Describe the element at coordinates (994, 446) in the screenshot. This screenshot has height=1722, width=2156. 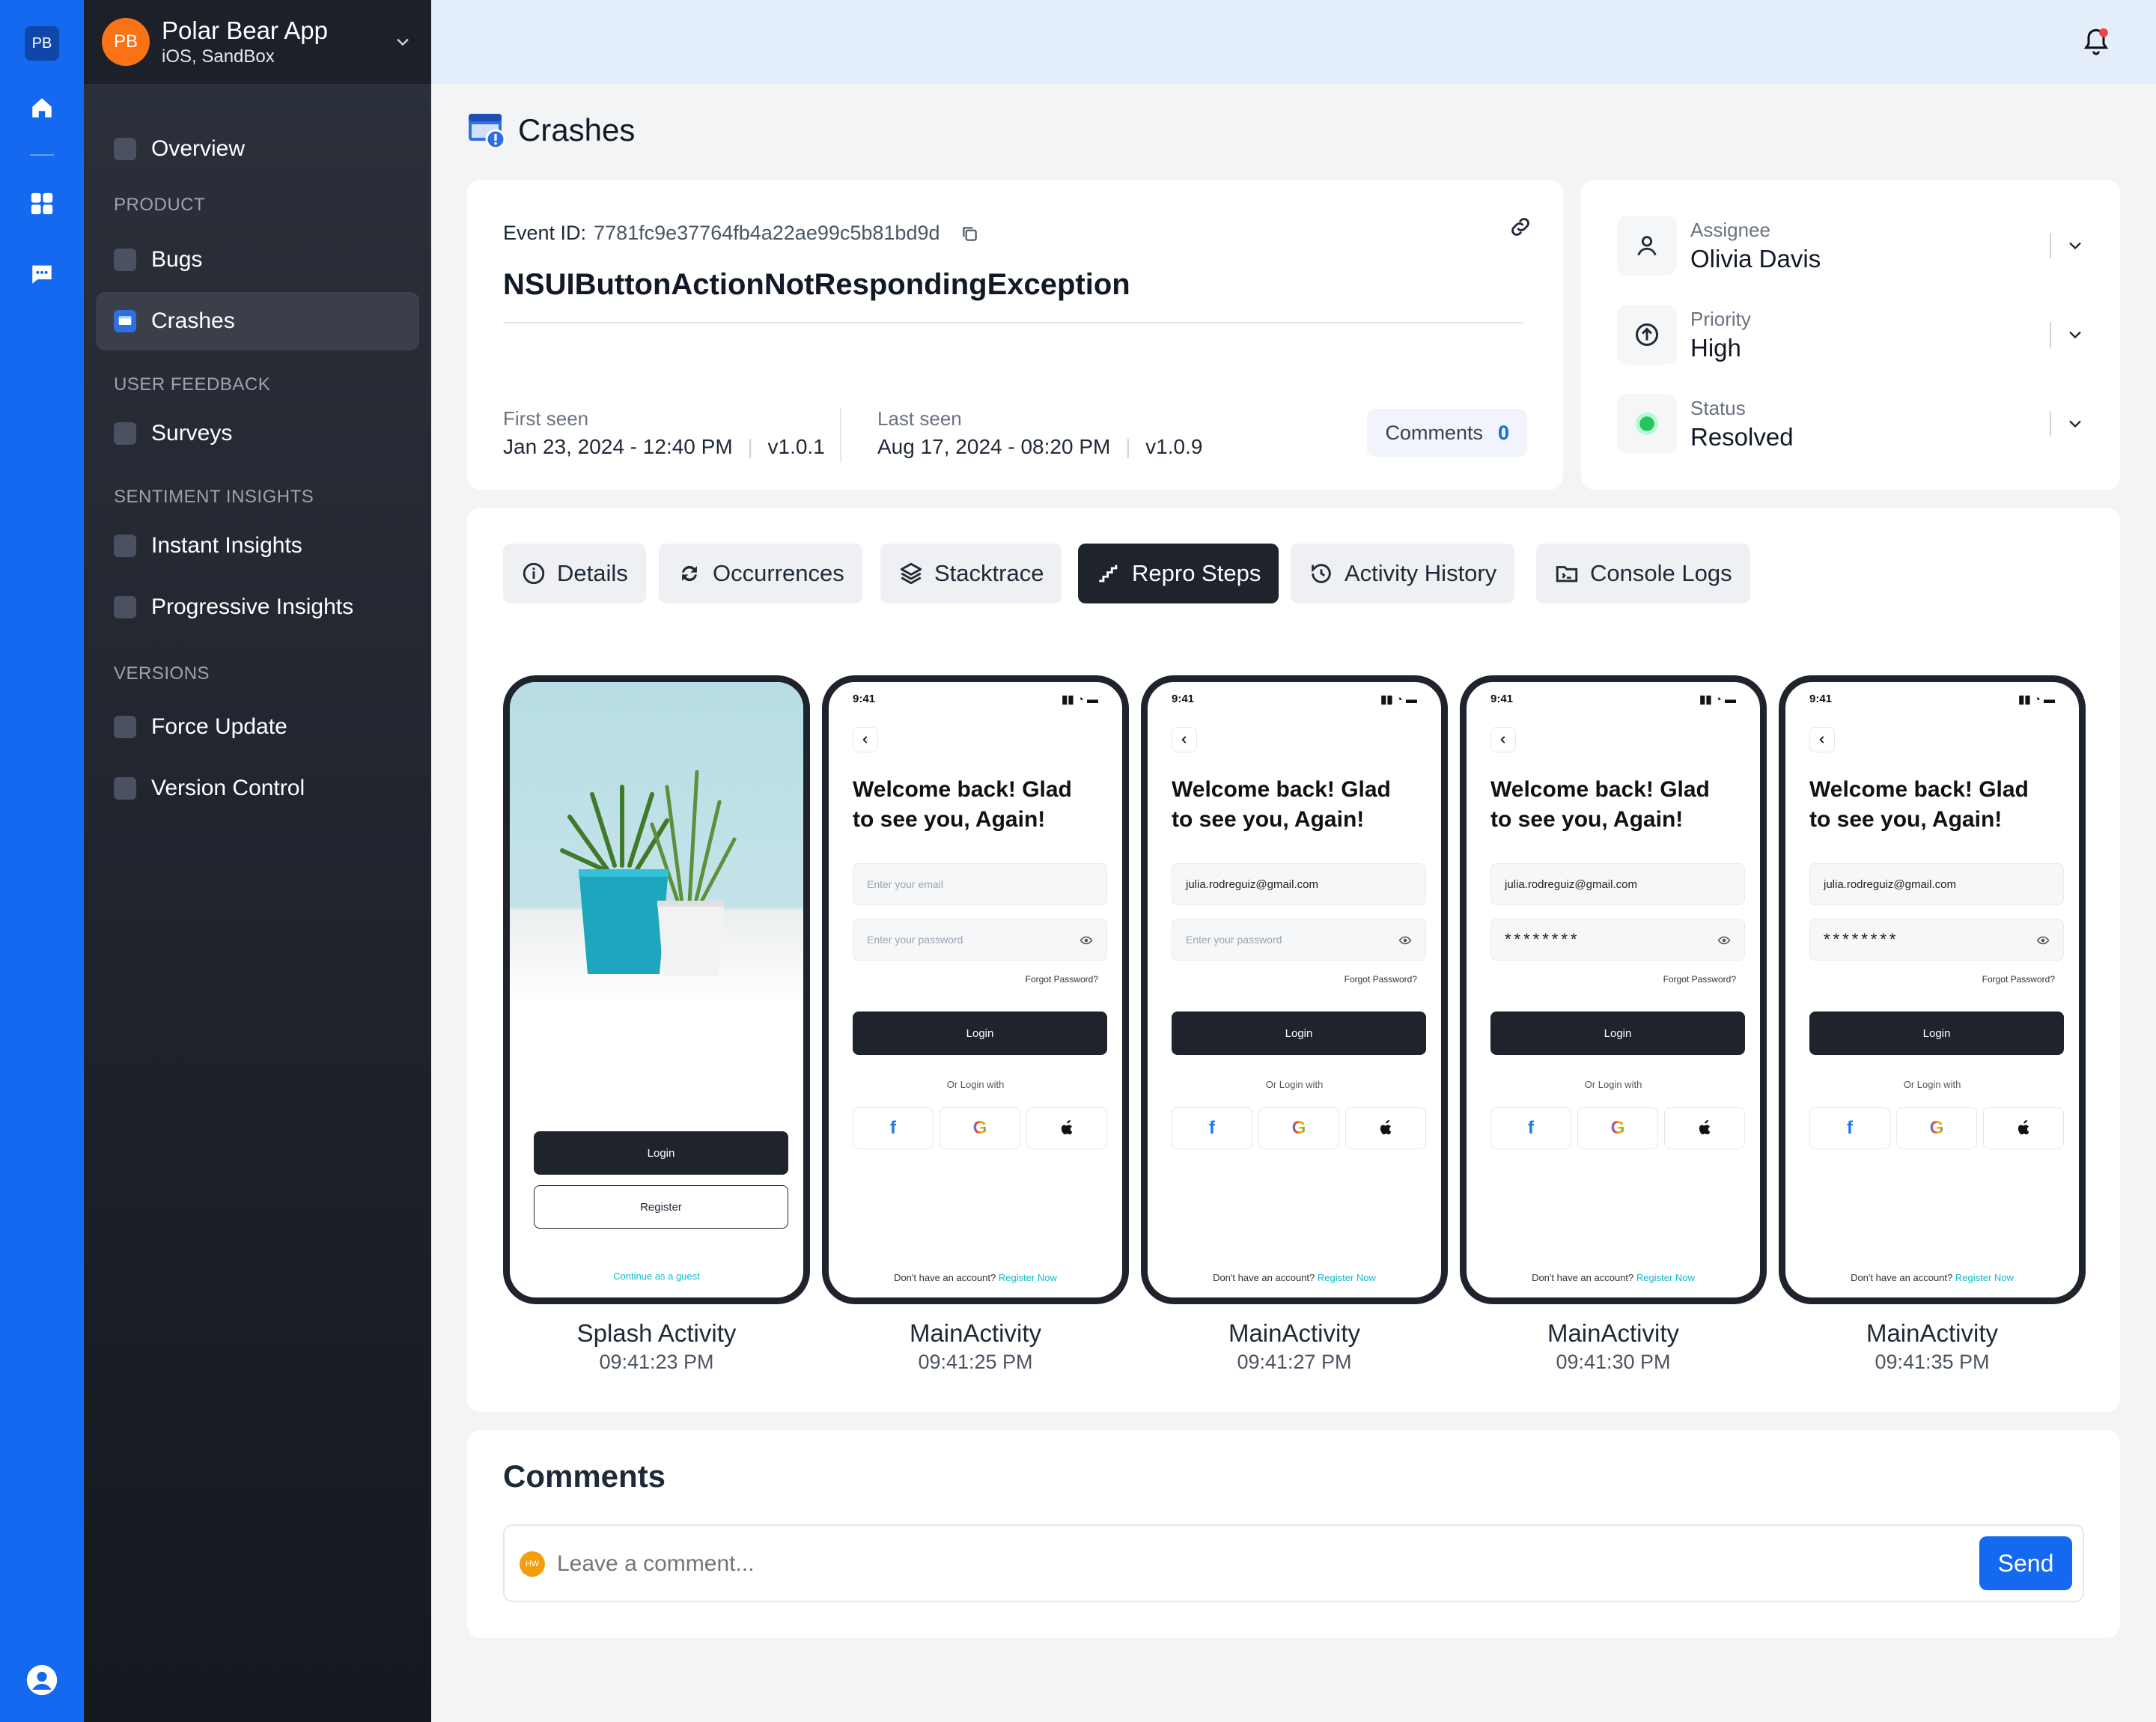
I see `last-seen-value: Aug 17, 2024 - 08:20 PM` at that location.